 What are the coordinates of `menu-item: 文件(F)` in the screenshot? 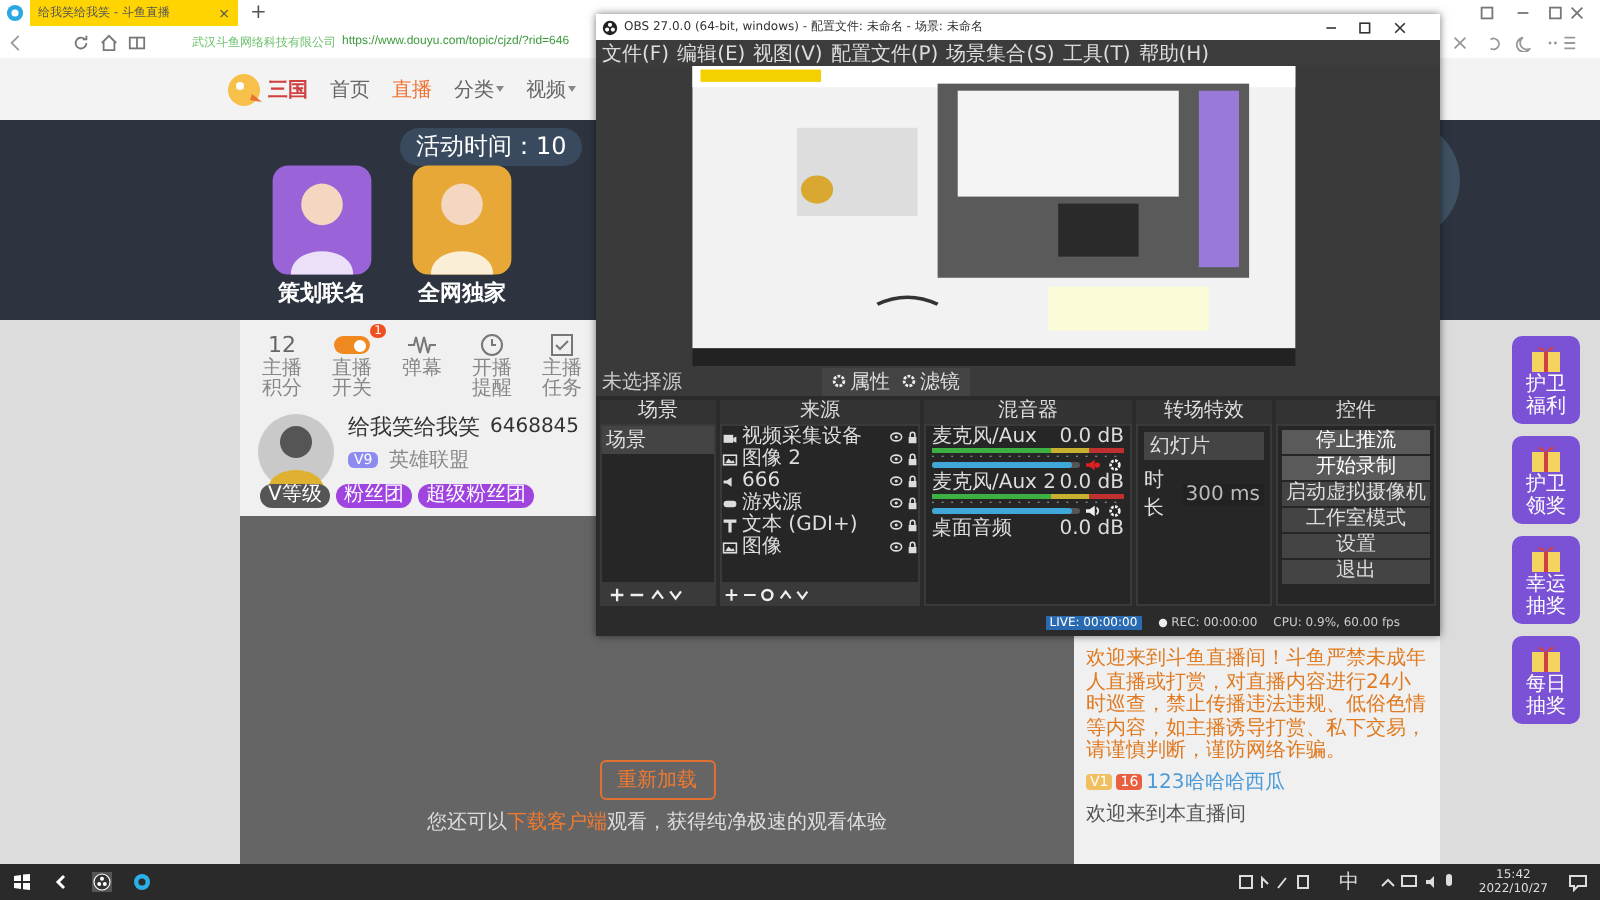 It's located at (636, 53).